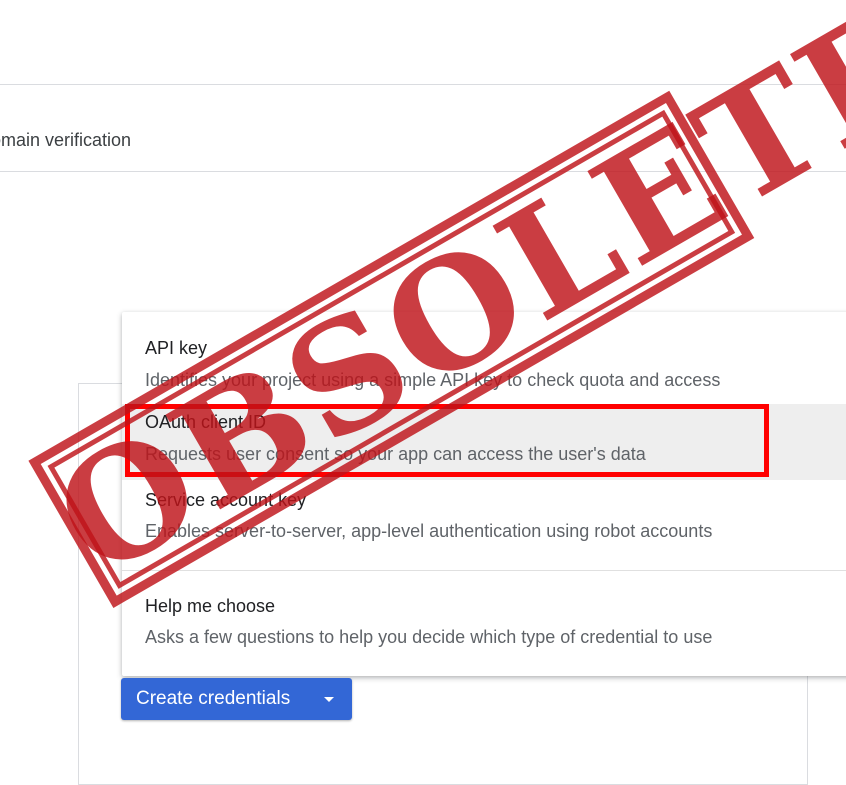 The width and height of the screenshot is (846, 785). Describe the element at coordinates (65, 140) in the screenshot. I see `tab-domain-verification: omain verification` at that location.